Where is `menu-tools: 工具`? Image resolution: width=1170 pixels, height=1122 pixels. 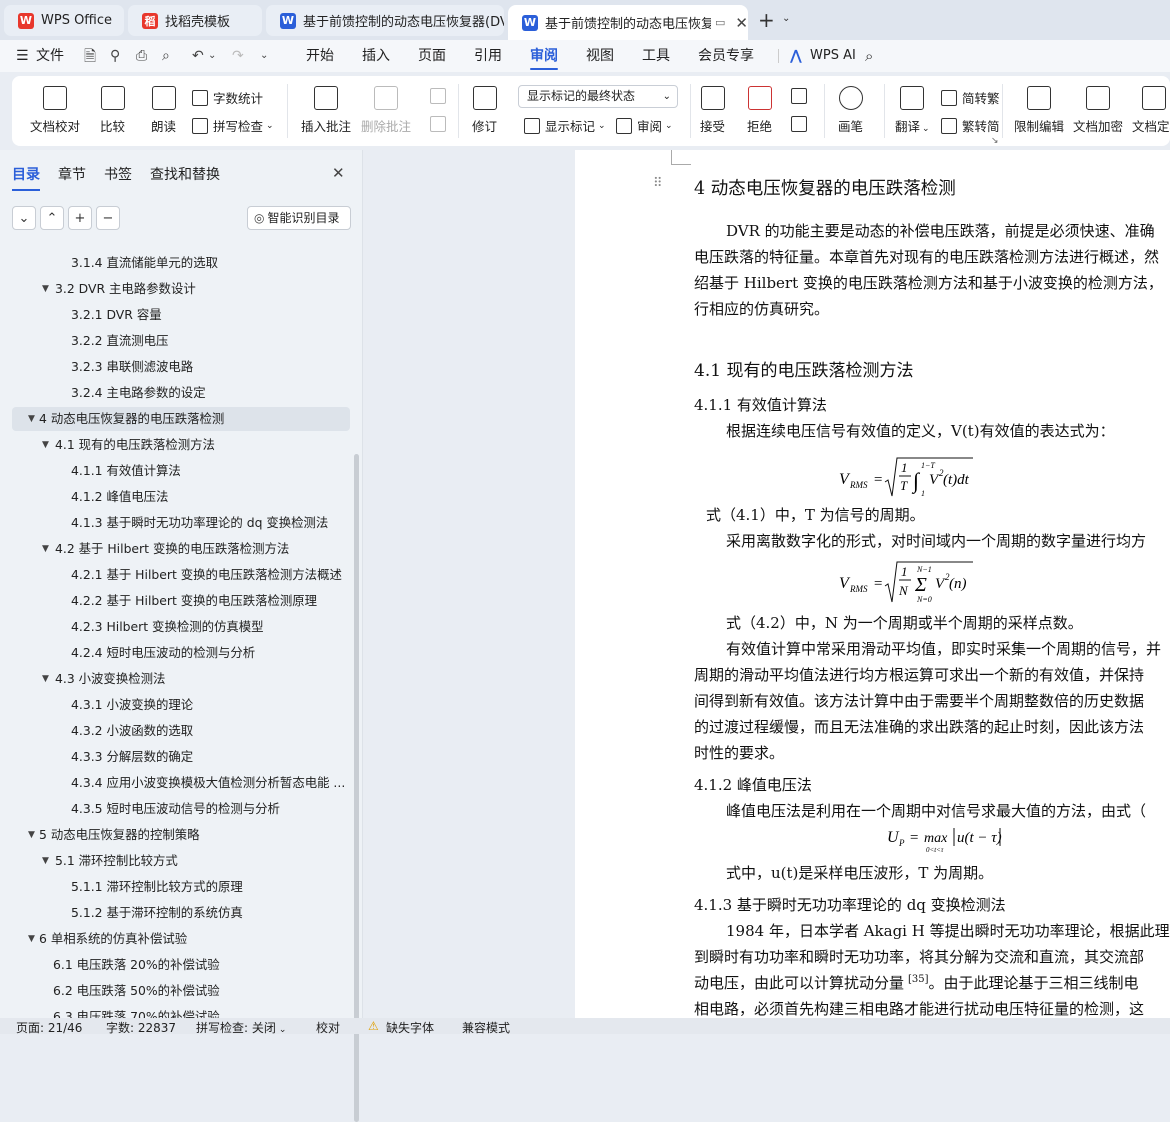
menu-tools: 工具 is located at coordinates (656, 56).